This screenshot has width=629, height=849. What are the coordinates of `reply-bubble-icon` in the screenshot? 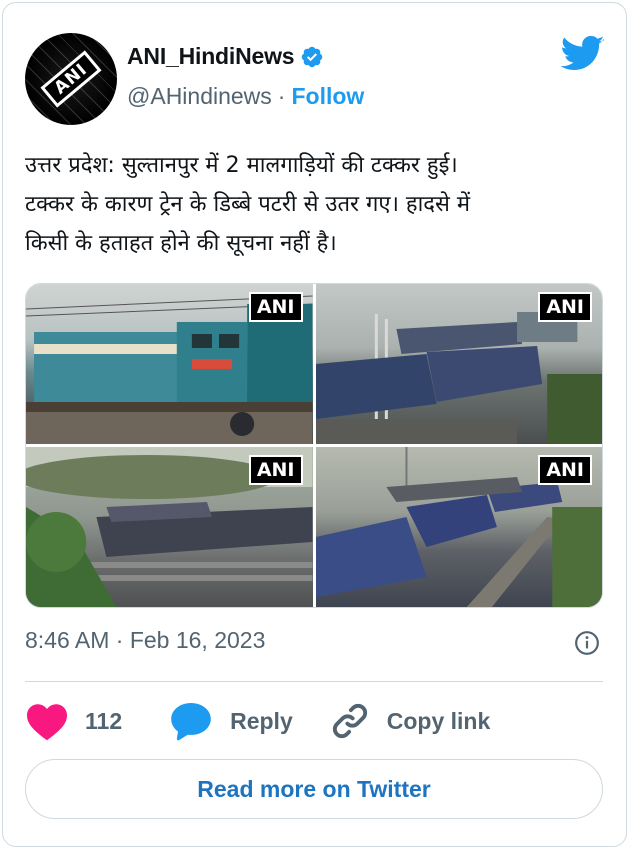 It's located at (191, 722).